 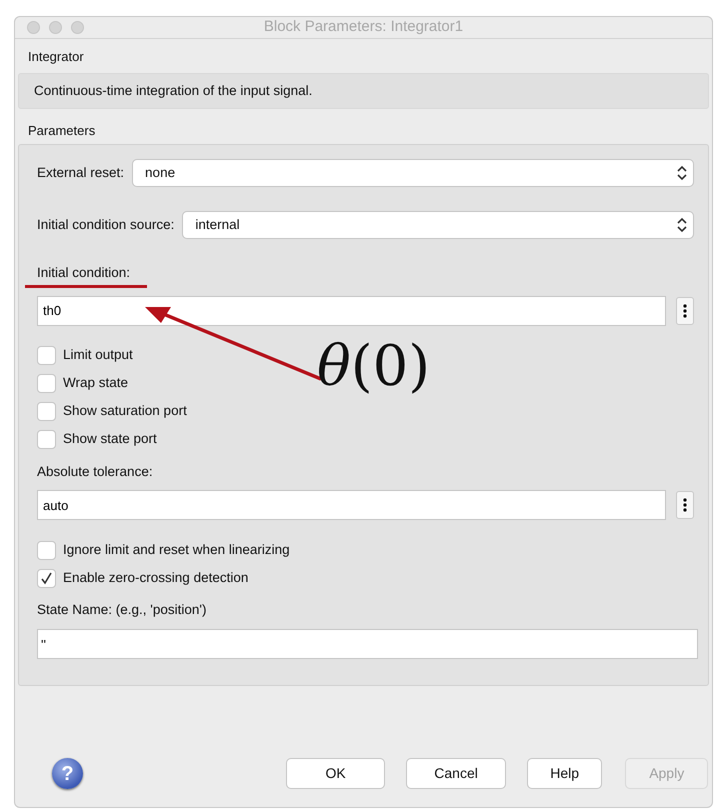 I want to click on dialog-button: Apply, so click(x=666, y=773).